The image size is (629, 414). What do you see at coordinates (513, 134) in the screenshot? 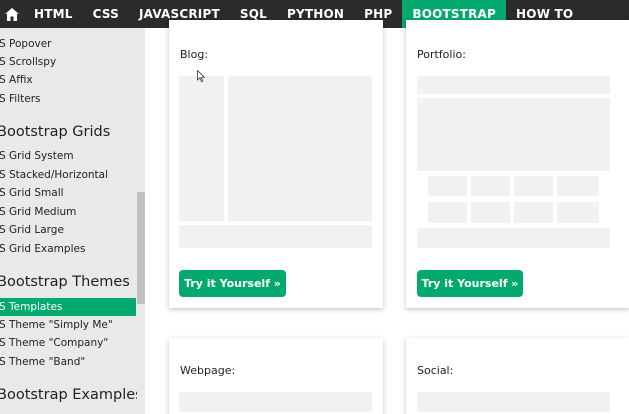
I see `template-hero-placeholder` at bounding box center [513, 134].